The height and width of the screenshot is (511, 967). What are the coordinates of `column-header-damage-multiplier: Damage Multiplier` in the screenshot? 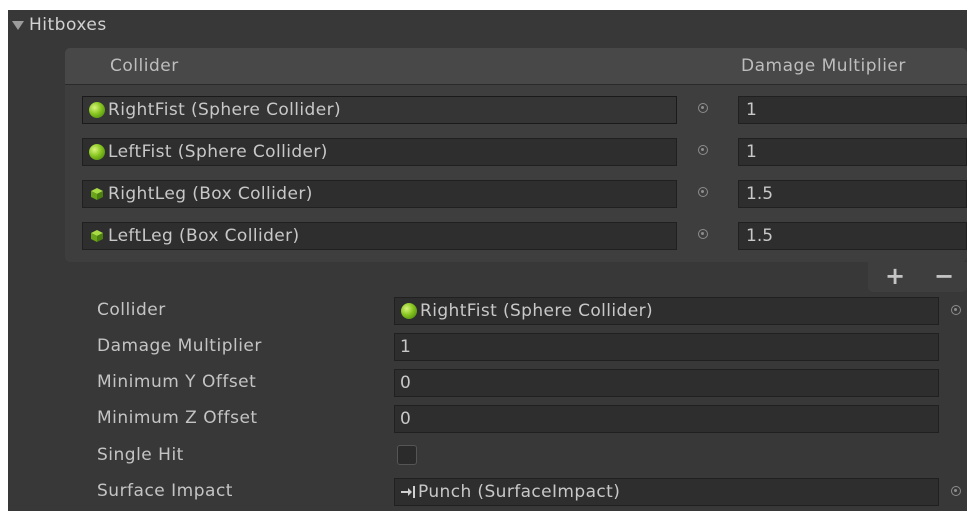 It's located at (823, 66).